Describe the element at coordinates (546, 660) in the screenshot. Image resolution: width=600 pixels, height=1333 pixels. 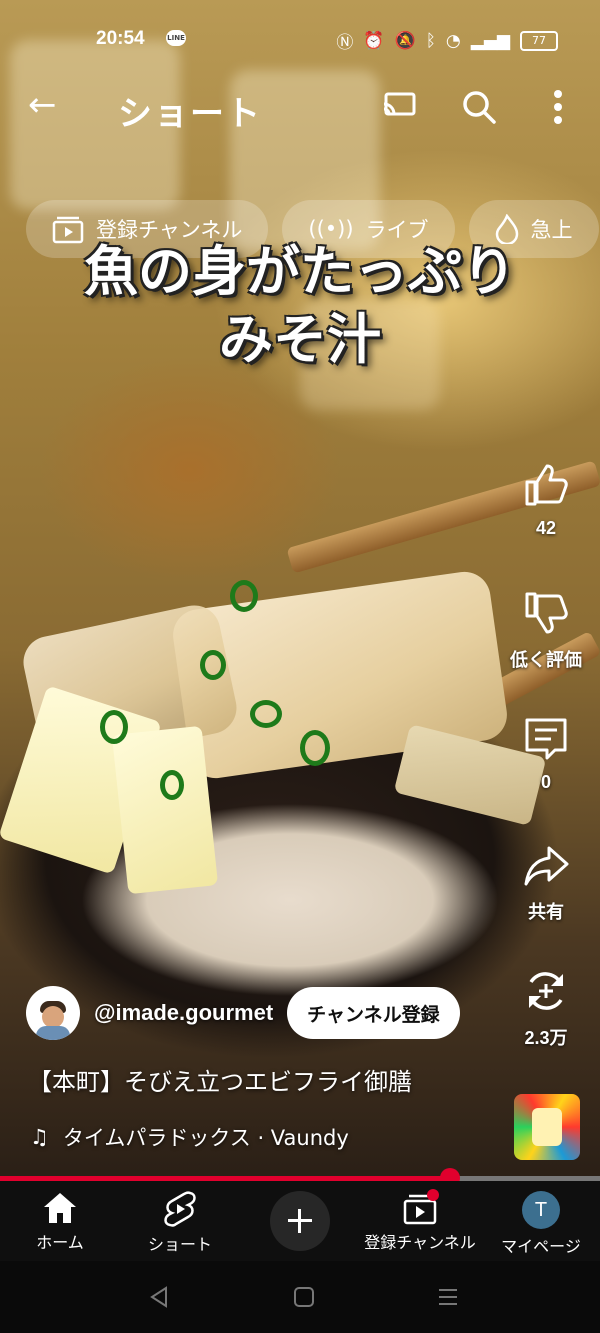
I see `dislike-label: 低く評価` at that location.